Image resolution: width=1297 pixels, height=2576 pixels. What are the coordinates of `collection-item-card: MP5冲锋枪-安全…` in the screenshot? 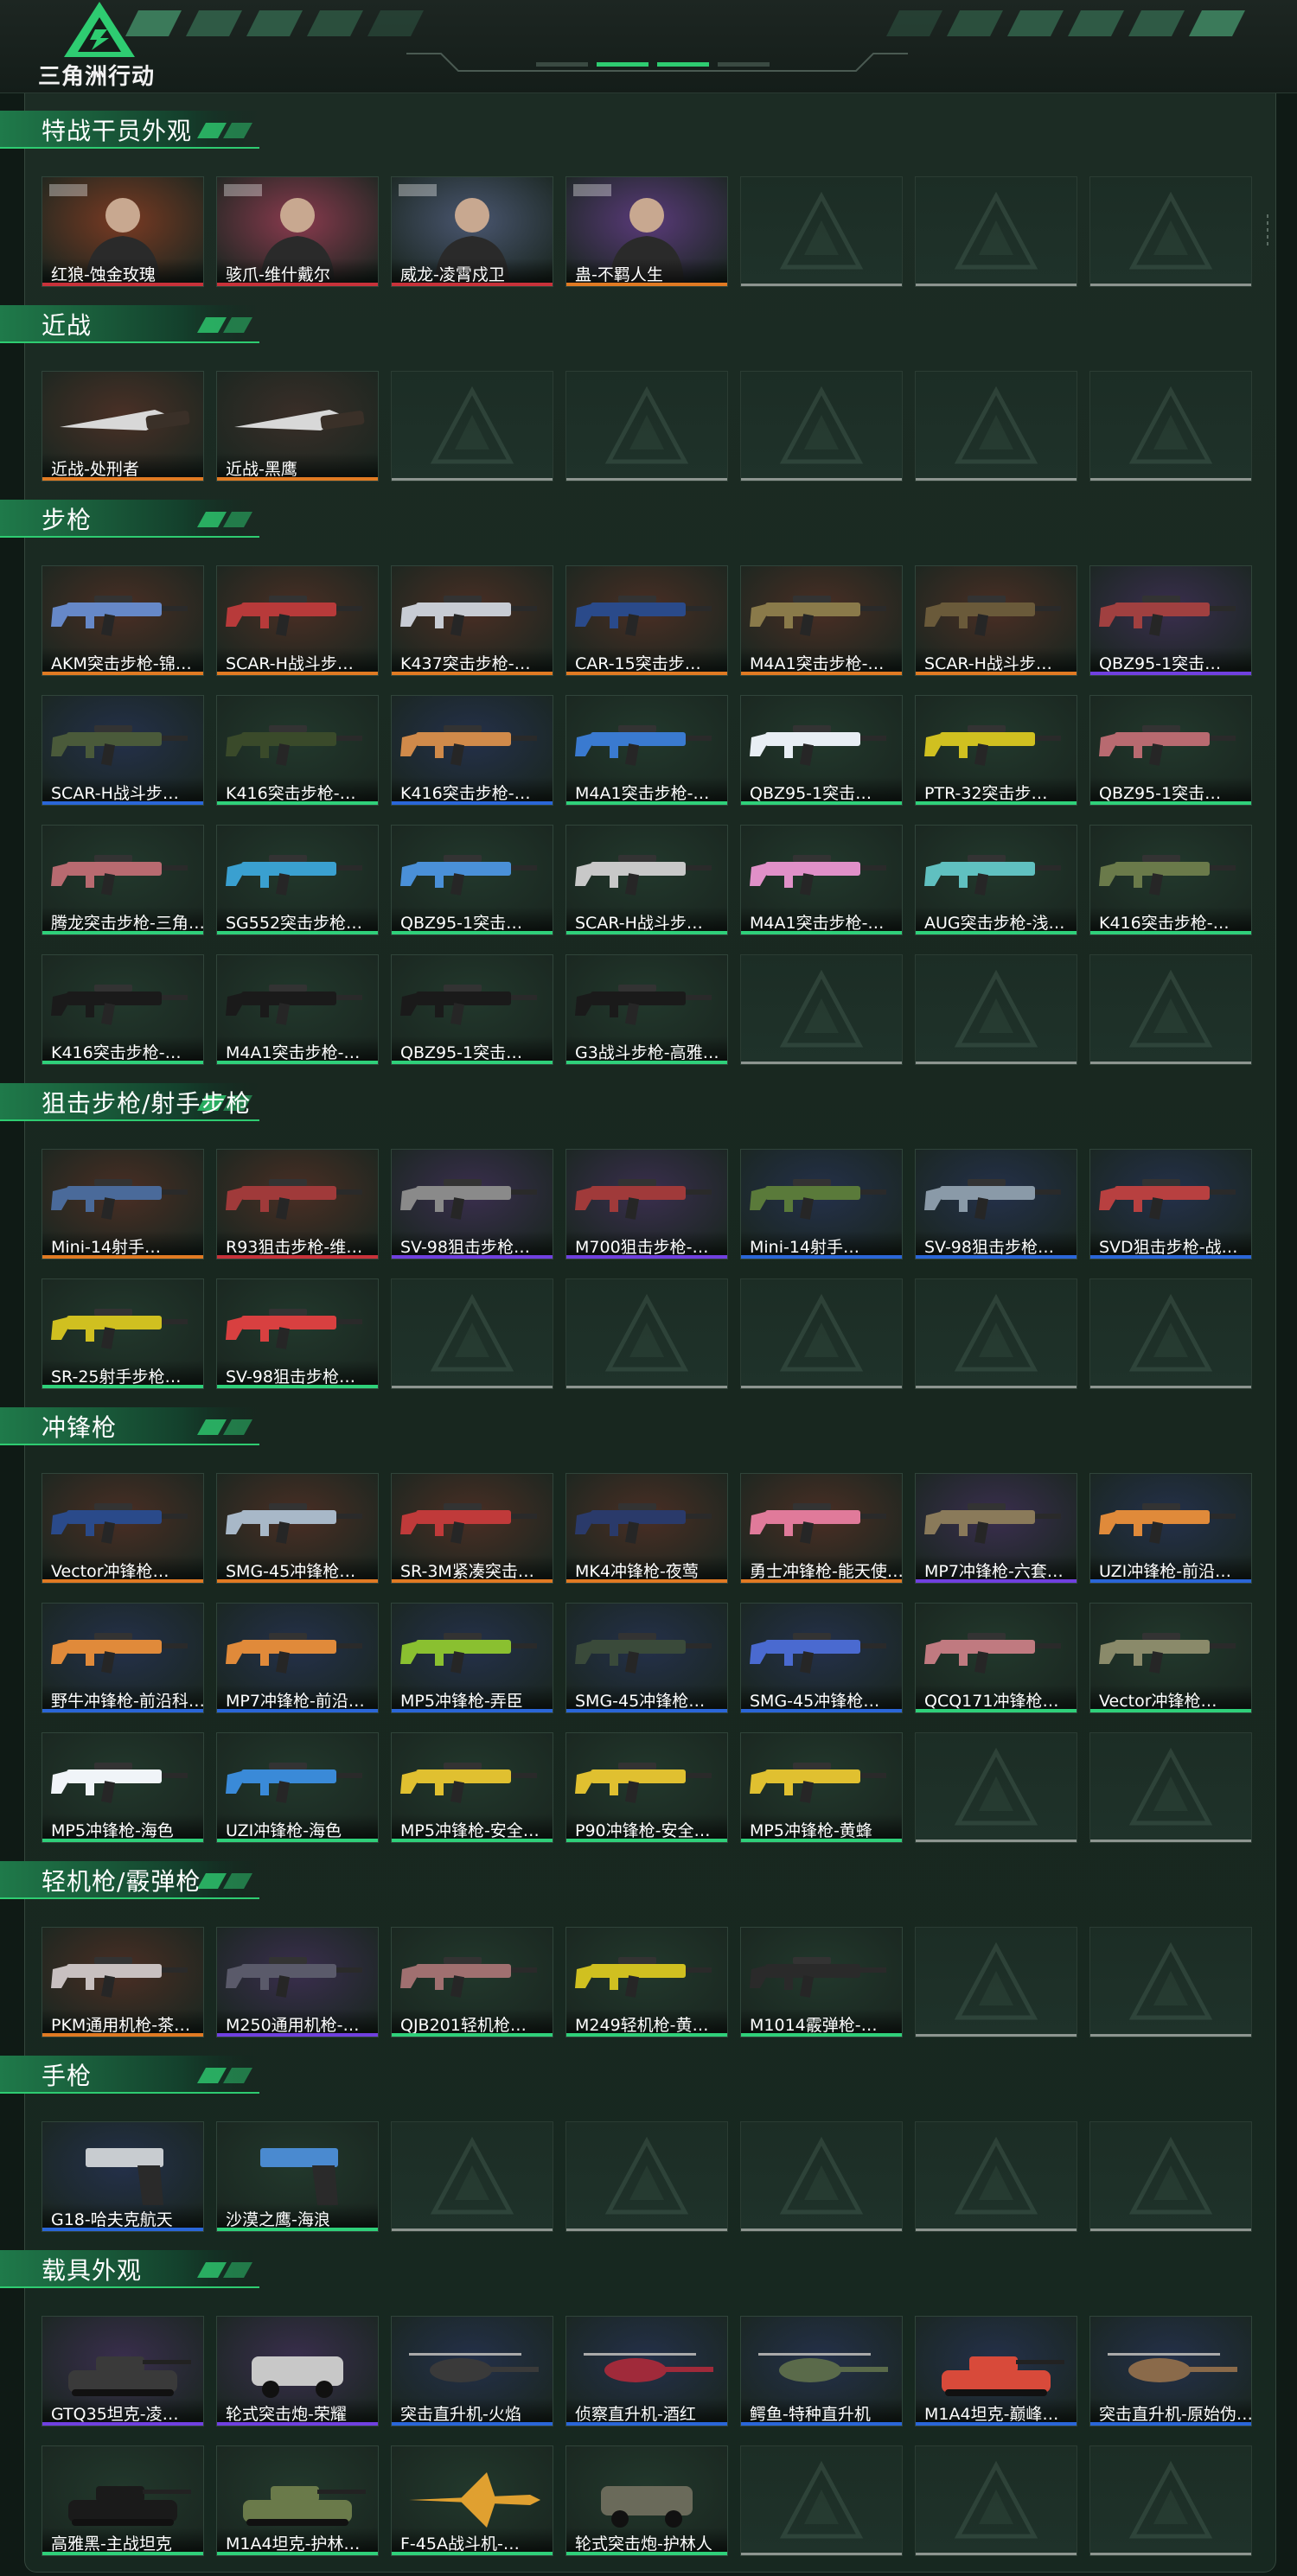 It's located at (472, 1787).